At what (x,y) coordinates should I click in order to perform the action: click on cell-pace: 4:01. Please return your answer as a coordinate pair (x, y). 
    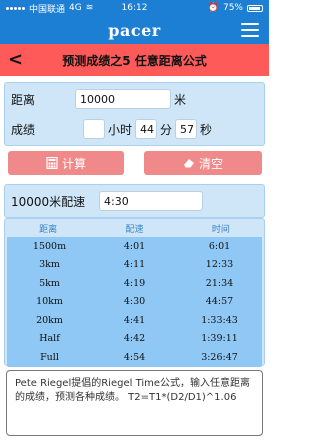
    Looking at the image, I should click on (134, 246).